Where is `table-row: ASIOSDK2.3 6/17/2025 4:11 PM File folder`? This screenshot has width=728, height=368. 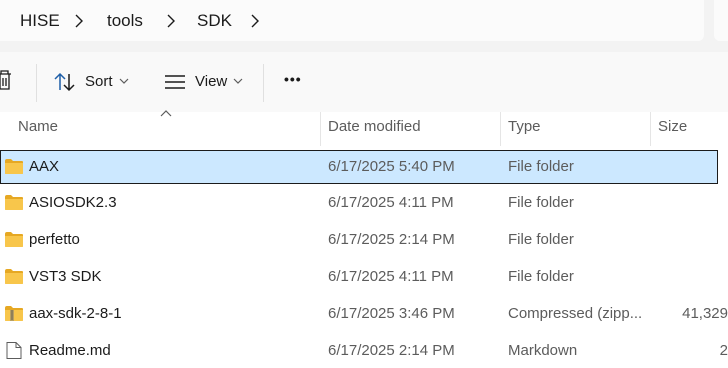 table-row: ASIOSDK2.3 6/17/2025 4:11 PM File folder is located at coordinates (364, 203).